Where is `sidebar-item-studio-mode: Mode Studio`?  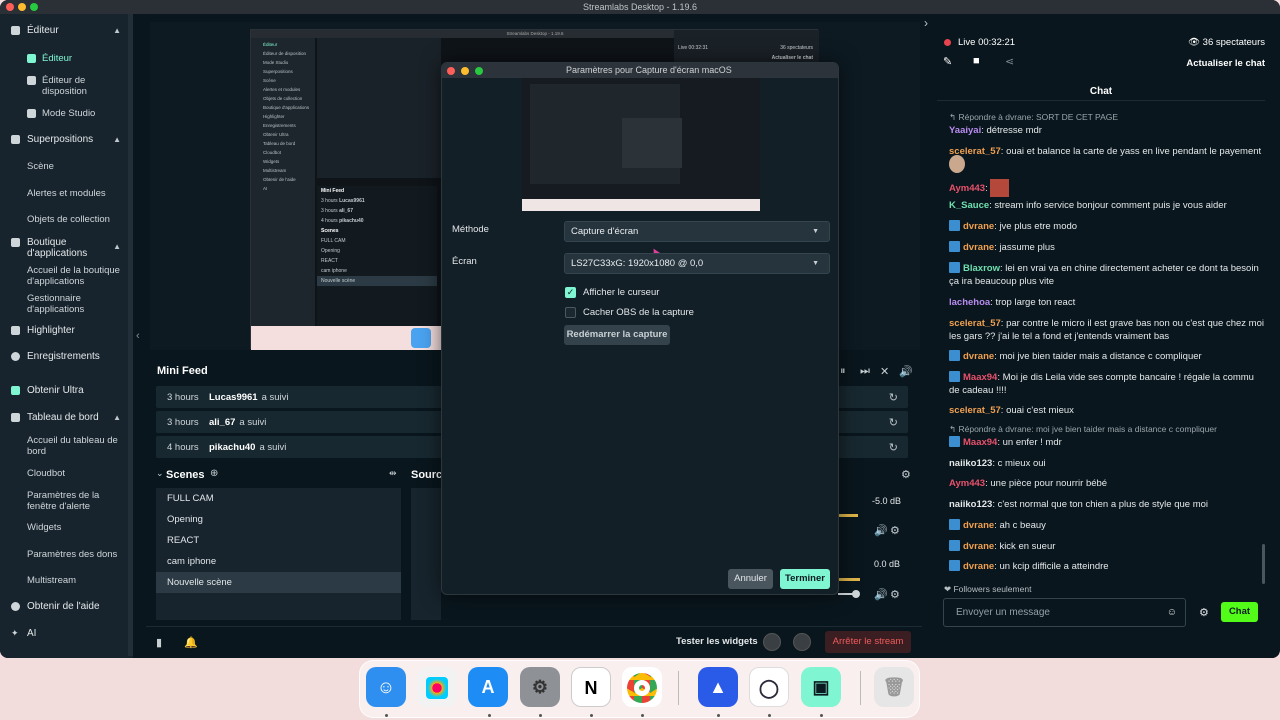
sidebar-item-studio-mode: Mode Studio is located at coordinates (77, 113).